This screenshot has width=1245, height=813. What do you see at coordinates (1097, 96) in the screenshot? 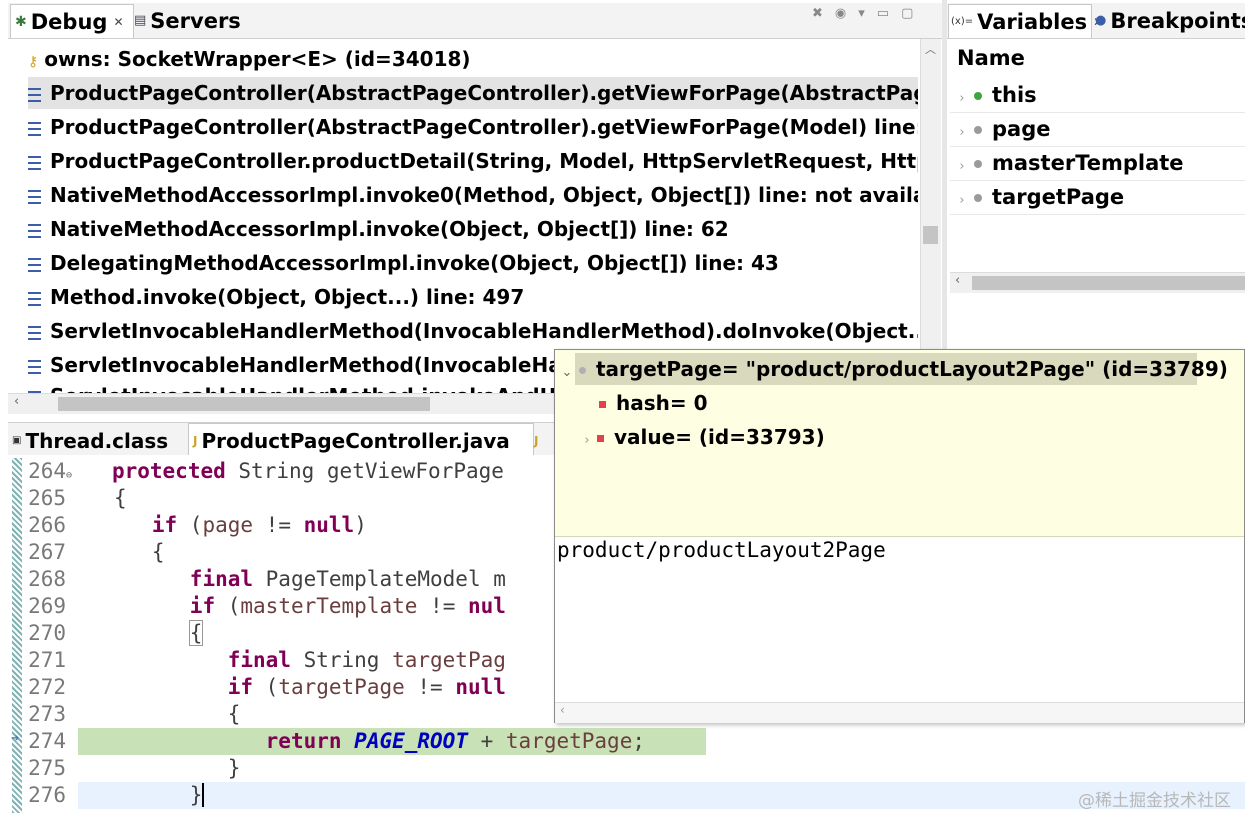
I see `variable-row-this: › this` at bounding box center [1097, 96].